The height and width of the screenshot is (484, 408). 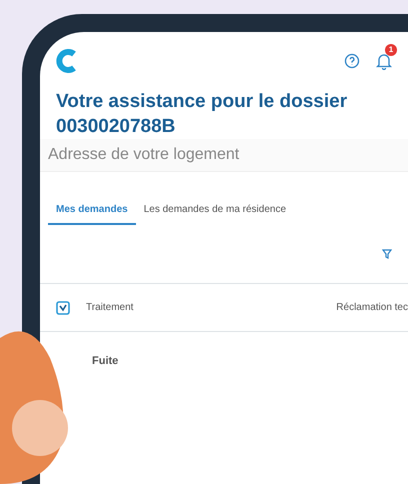 What do you see at coordinates (384, 61) in the screenshot?
I see `bell-icon` at bounding box center [384, 61].